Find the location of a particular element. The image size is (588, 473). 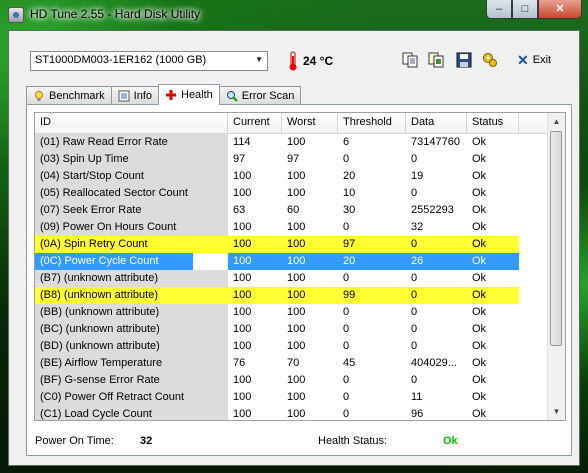

table-row: (C0) Power Off Retract Count 100 100 0 11 Ok is located at coordinates (292, 397).